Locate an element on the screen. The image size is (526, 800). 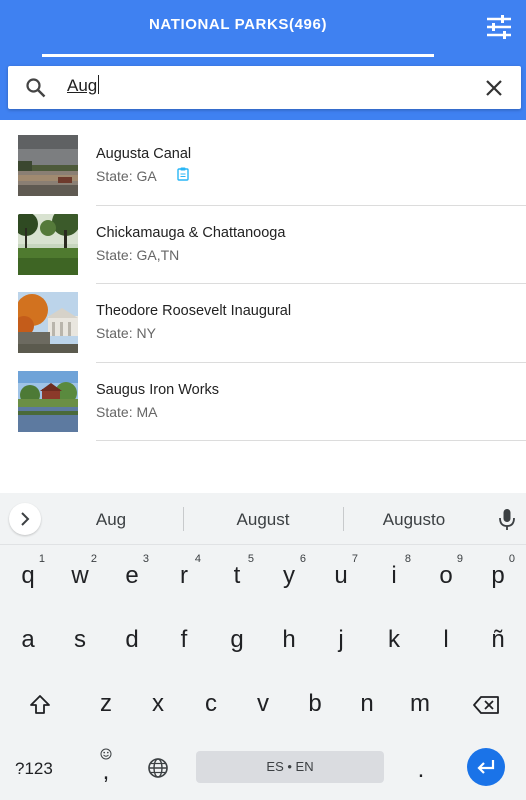
suggestion-bar: Aug August Augusto is located at coordinates (263, 519).